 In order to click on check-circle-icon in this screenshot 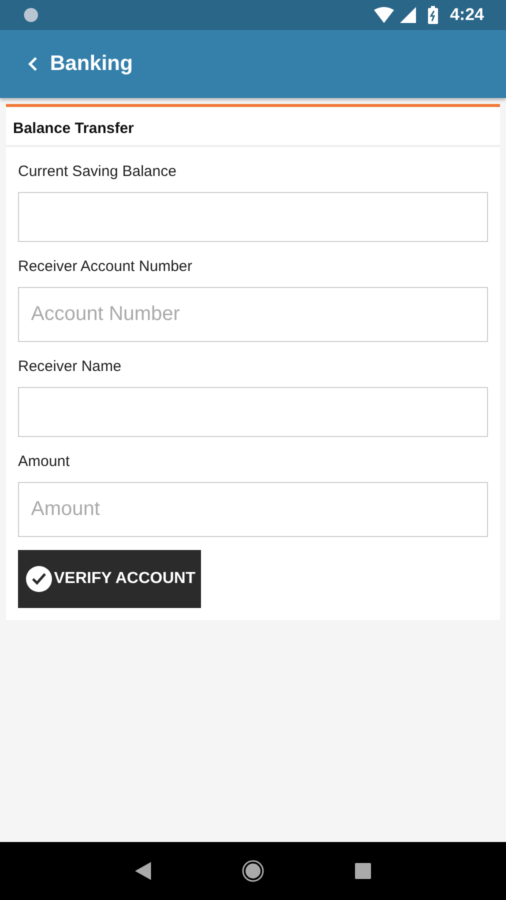, I will do `click(39, 579)`.